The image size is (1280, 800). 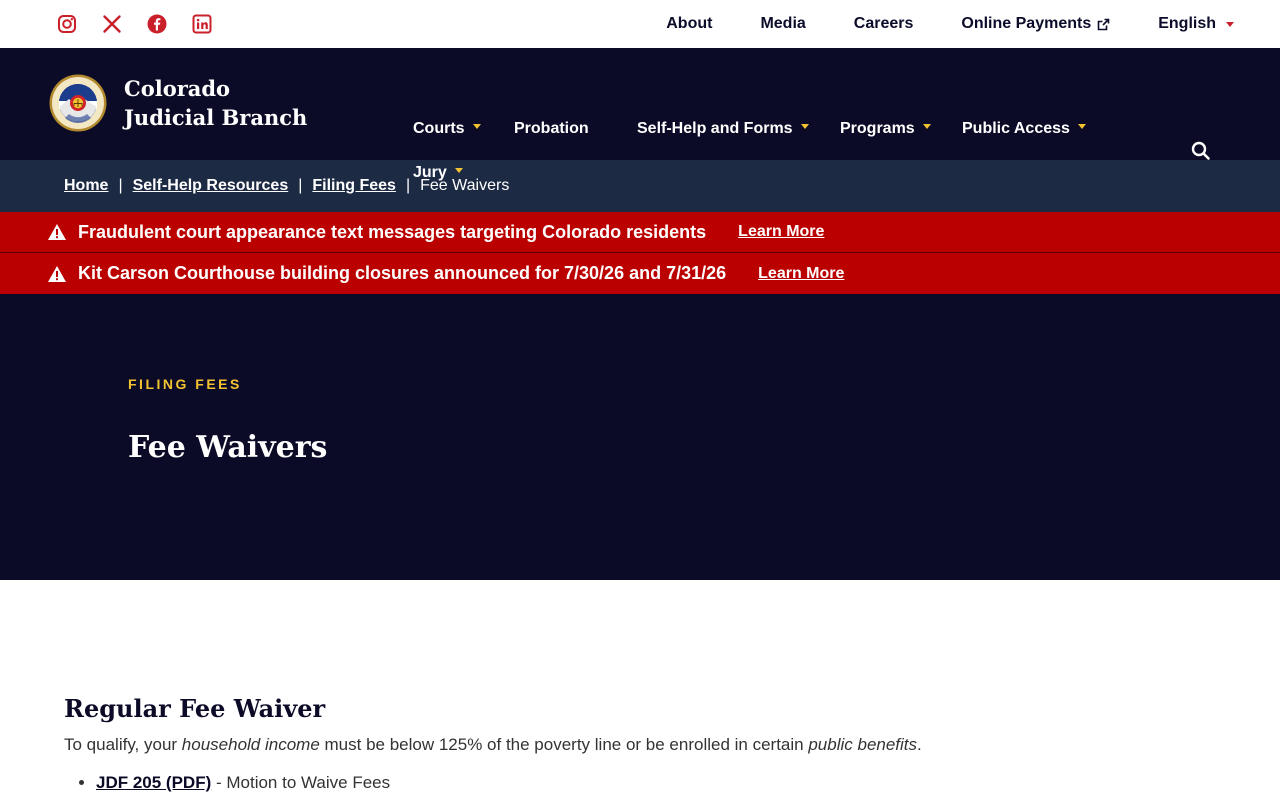 What do you see at coordinates (1187, 23) in the screenshot?
I see `language-label: English` at bounding box center [1187, 23].